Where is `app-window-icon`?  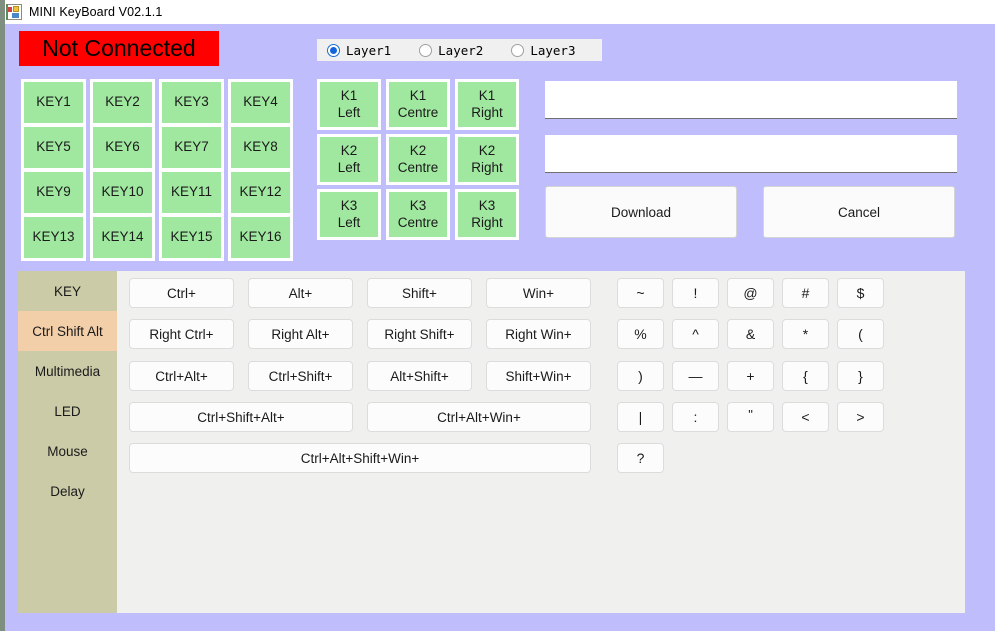
app-window-icon is located at coordinates (14, 12).